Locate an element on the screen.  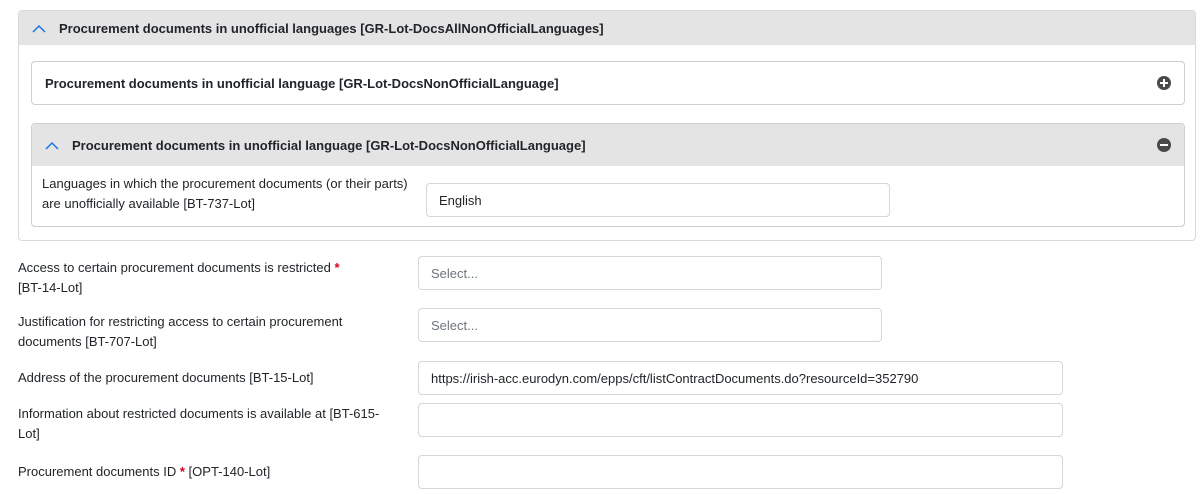
plus-circle-icon is located at coordinates (1164, 83).